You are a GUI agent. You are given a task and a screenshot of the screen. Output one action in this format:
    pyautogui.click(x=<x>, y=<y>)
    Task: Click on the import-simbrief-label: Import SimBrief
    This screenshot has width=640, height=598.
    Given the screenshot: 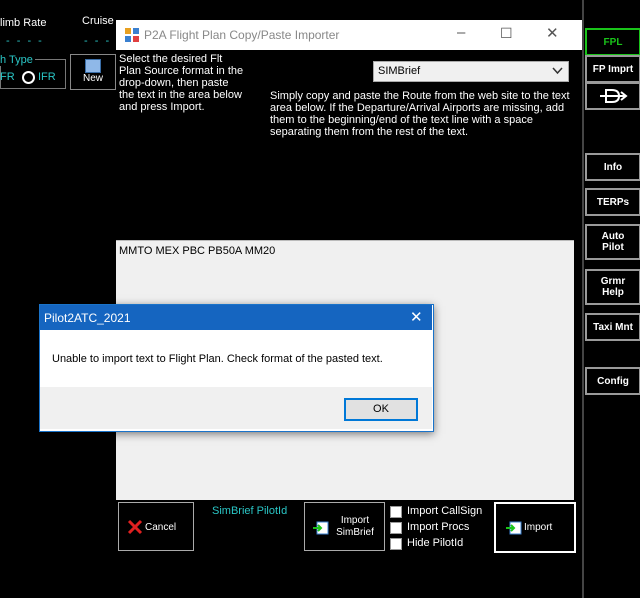 What is the action you would take?
    pyautogui.click(x=355, y=527)
    